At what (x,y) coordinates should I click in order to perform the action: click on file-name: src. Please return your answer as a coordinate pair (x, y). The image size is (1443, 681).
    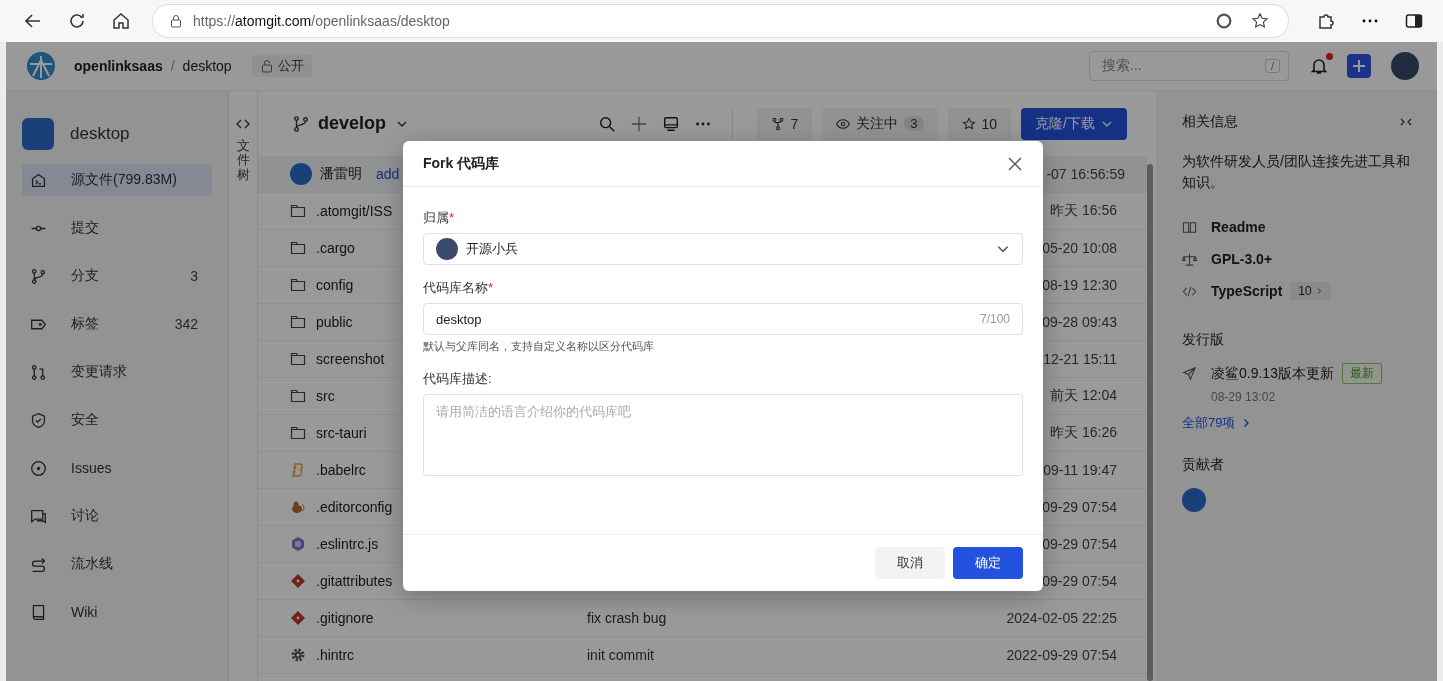
    Looking at the image, I should click on (325, 396).